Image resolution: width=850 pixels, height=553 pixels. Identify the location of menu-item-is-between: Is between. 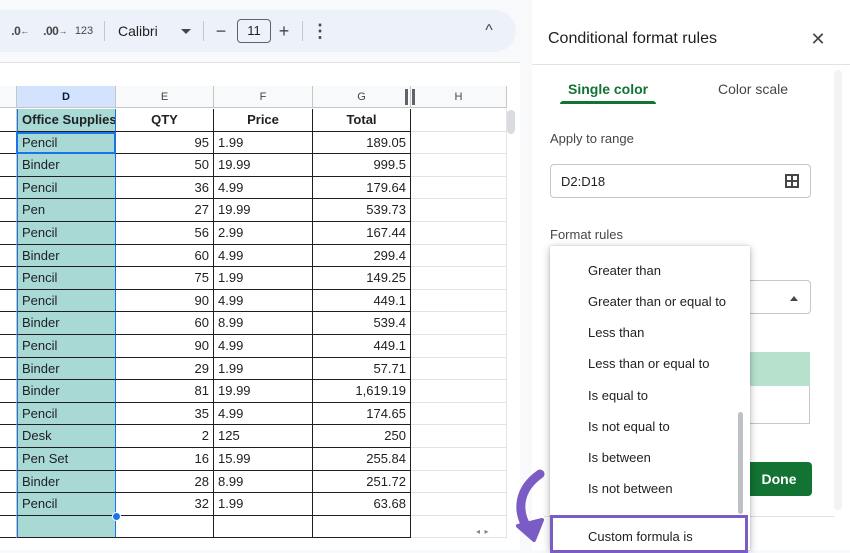
(619, 457).